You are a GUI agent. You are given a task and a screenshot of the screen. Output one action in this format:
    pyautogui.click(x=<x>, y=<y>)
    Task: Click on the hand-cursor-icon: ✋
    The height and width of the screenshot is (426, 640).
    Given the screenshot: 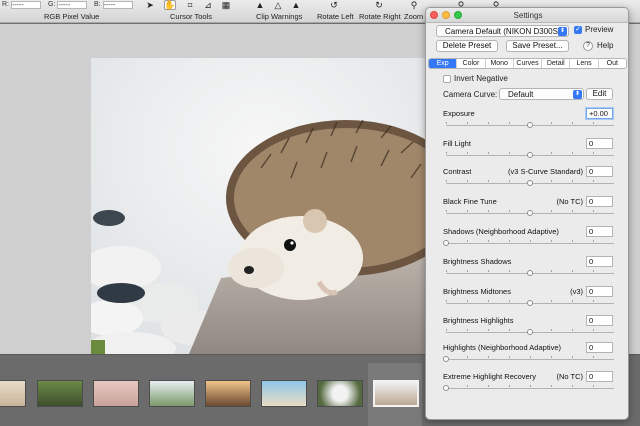 What is the action you would take?
    pyautogui.click(x=170, y=5)
    